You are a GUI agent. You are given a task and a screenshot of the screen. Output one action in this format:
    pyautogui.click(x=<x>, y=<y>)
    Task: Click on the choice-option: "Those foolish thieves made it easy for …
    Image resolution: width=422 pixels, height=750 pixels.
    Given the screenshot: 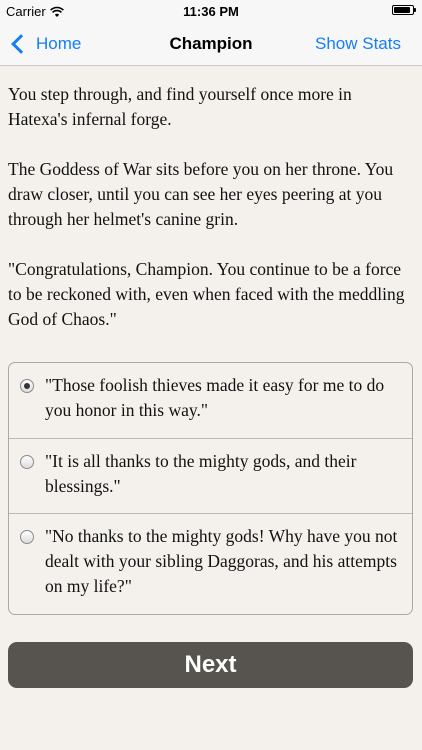 What is the action you would take?
    pyautogui.click(x=210, y=401)
    